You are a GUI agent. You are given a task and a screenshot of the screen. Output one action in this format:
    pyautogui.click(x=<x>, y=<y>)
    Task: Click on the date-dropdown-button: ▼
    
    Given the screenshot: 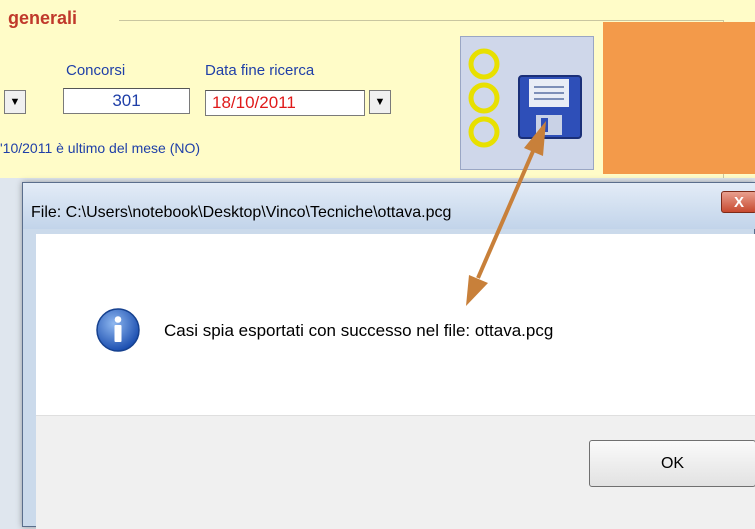 What is the action you would take?
    pyautogui.click(x=380, y=102)
    